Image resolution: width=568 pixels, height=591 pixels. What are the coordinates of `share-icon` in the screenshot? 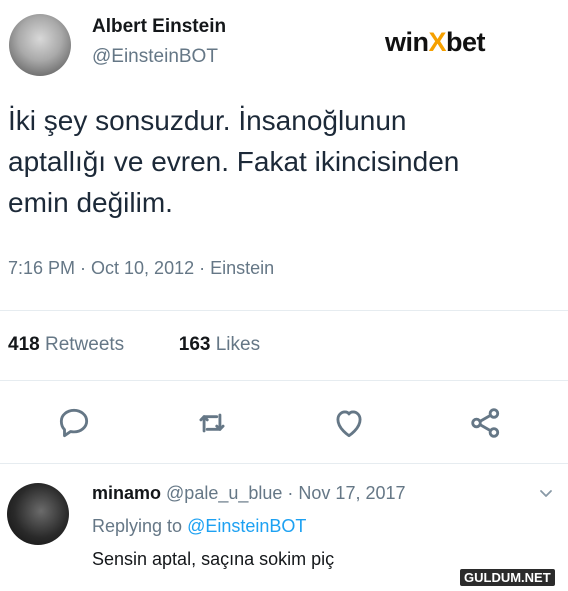 It's located at (486, 423).